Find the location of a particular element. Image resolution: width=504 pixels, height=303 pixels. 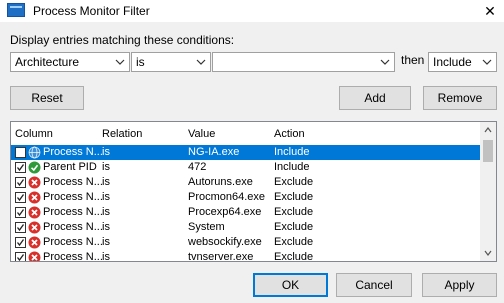

app-icon is located at coordinates (16, 10).